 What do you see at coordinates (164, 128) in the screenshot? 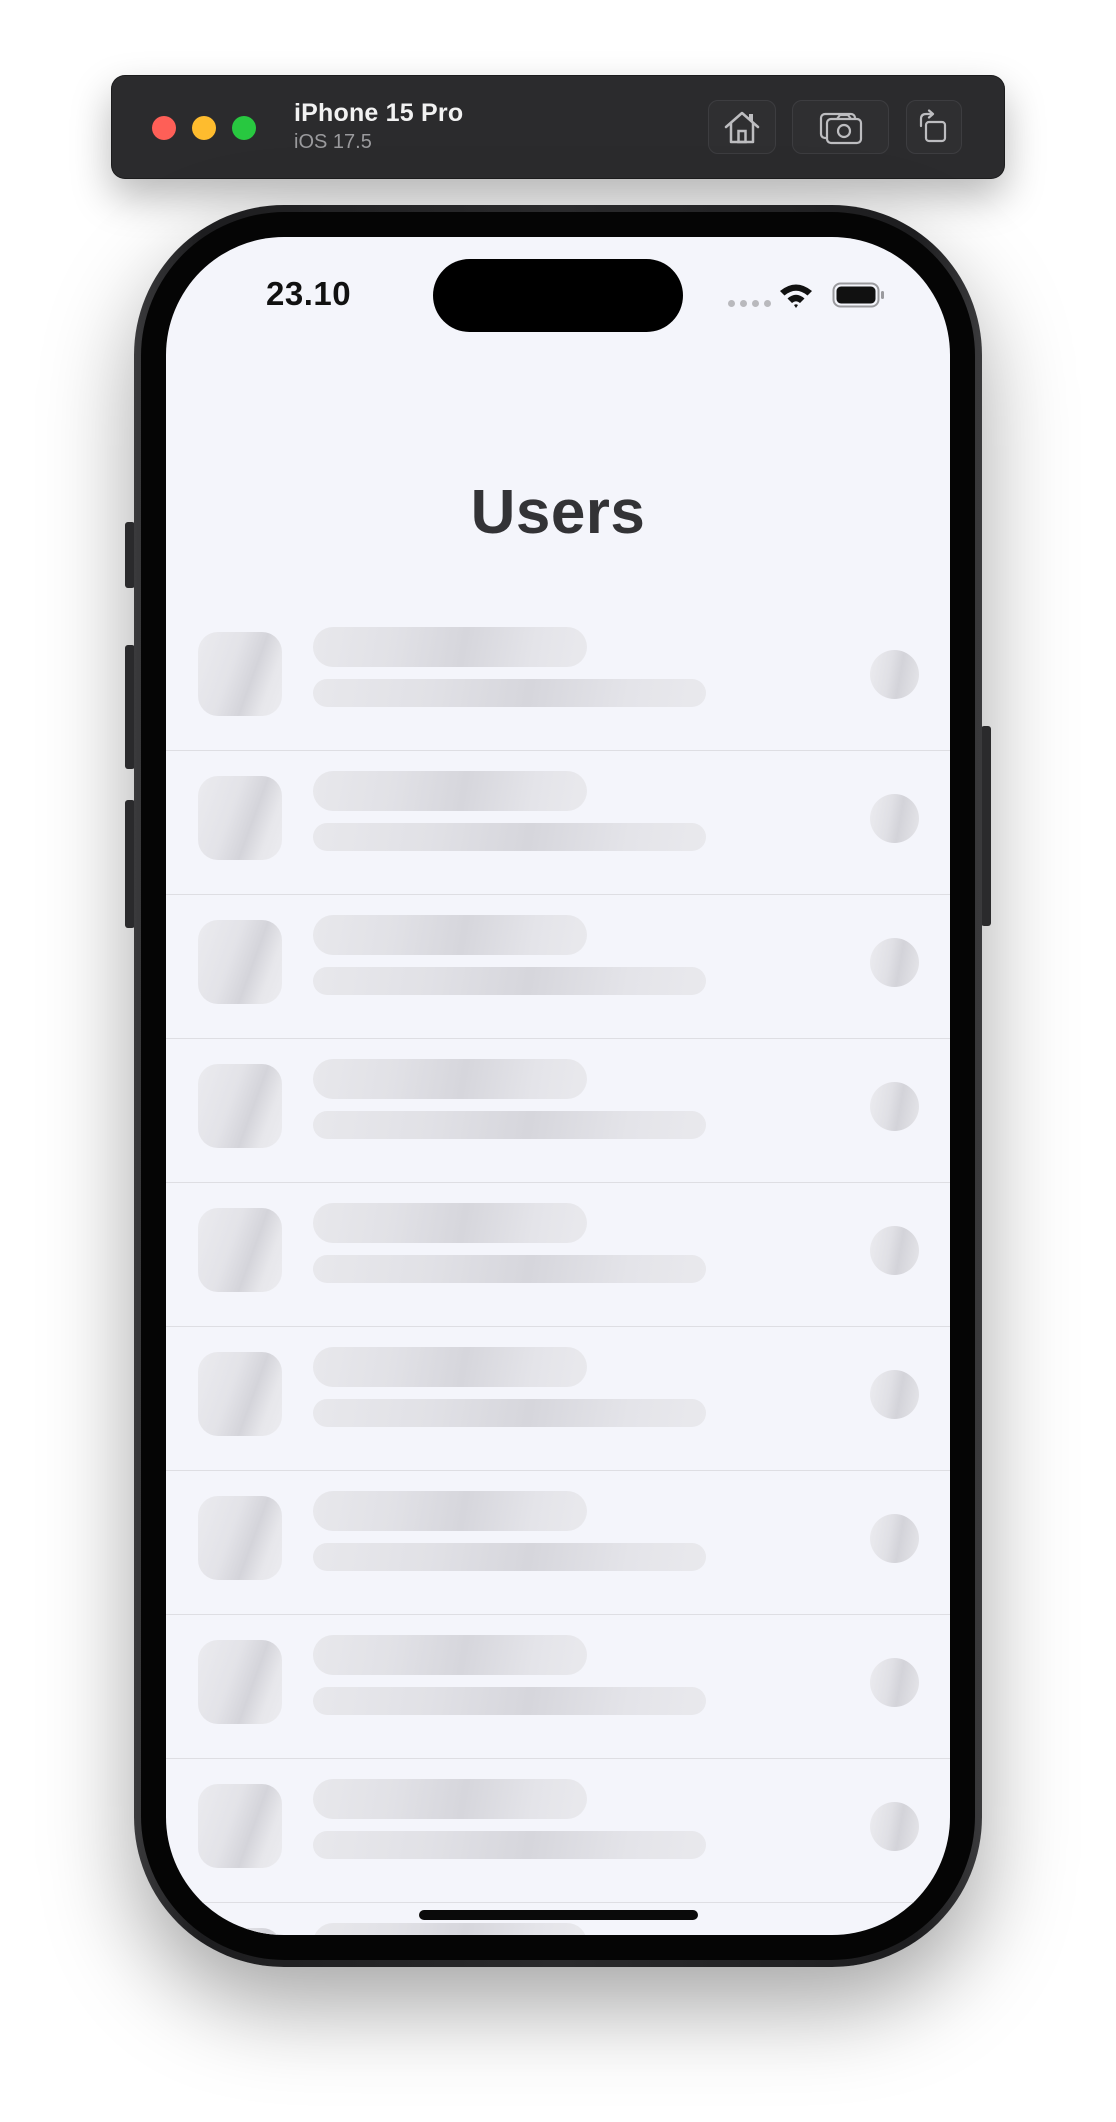
I see `close-window-button` at bounding box center [164, 128].